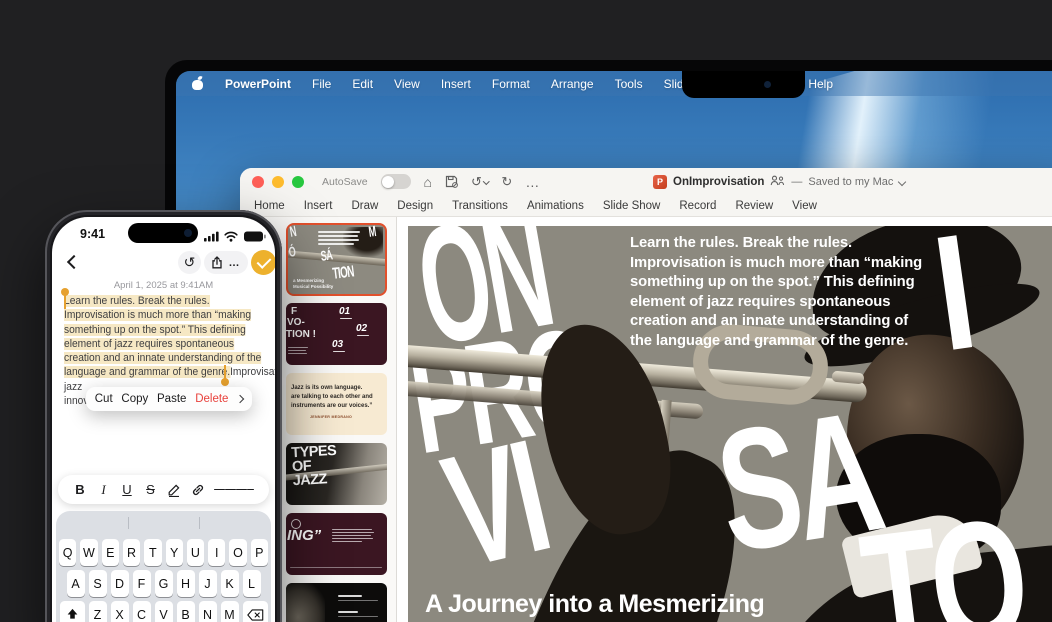 This screenshot has width=1052, height=622. Describe the element at coordinates (198, 84) in the screenshot. I see `apple-menu-icon` at that location.